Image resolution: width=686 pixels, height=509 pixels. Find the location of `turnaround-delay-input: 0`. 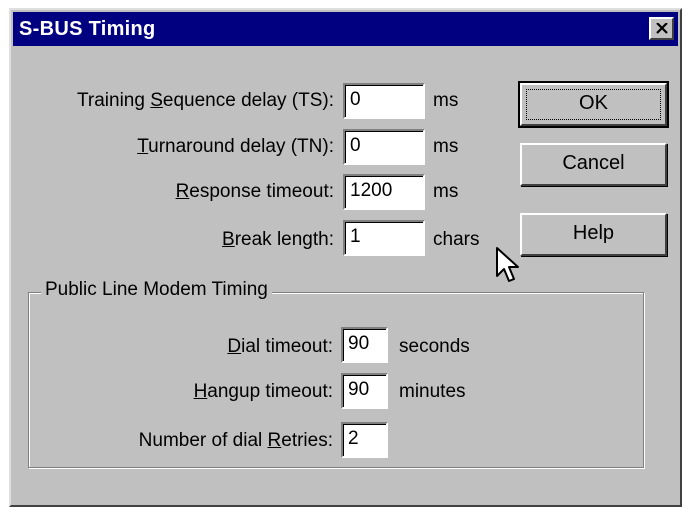

turnaround-delay-input: 0 is located at coordinates (384, 147).